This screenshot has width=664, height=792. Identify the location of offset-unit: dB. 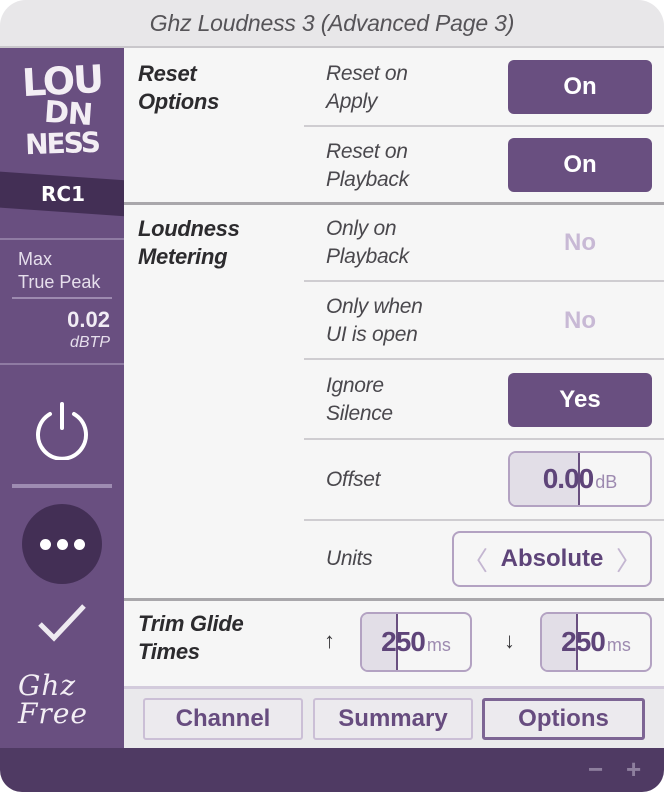
(606, 481).